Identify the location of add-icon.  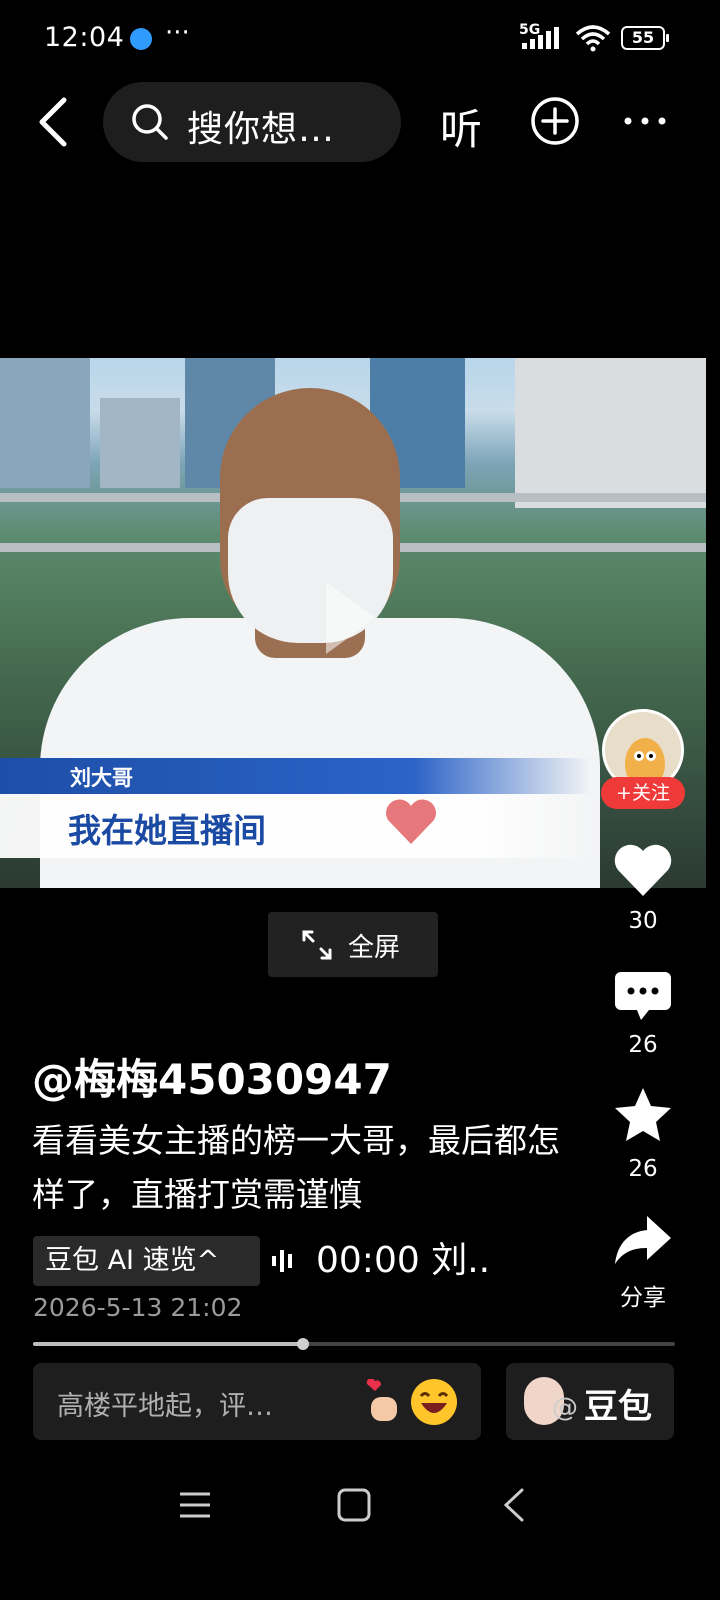
(555, 121).